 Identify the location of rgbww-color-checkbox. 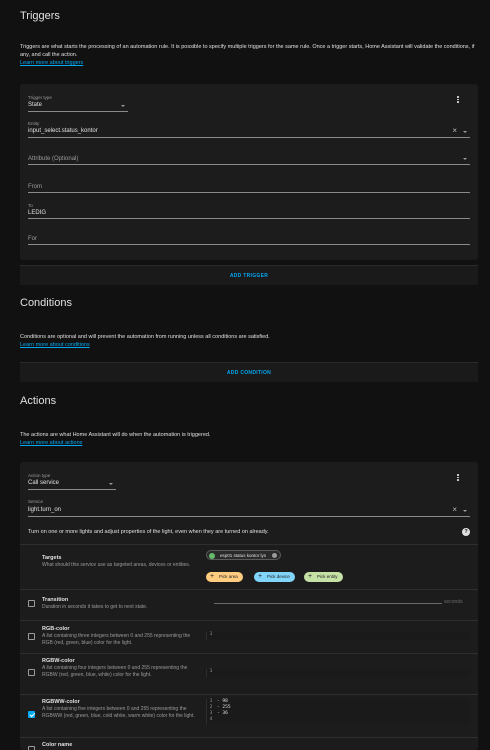
(31, 714).